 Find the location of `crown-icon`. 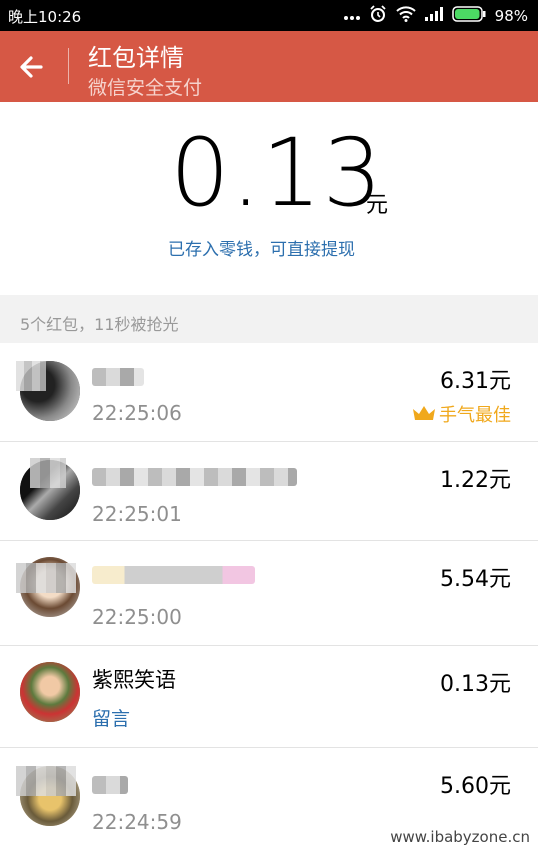

crown-icon is located at coordinates (424, 413).